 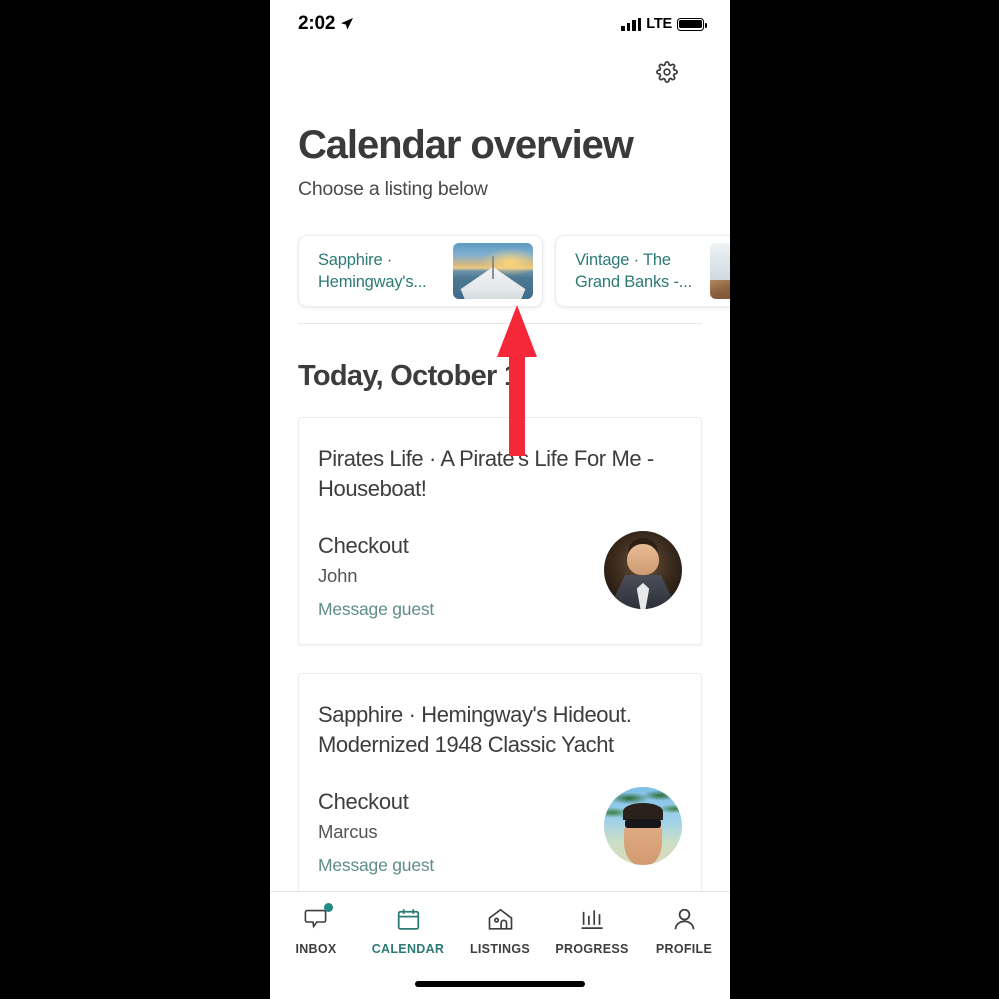 What do you see at coordinates (376, 575) in the screenshot?
I see `reservation-info: Checkout John Message guest` at bounding box center [376, 575].